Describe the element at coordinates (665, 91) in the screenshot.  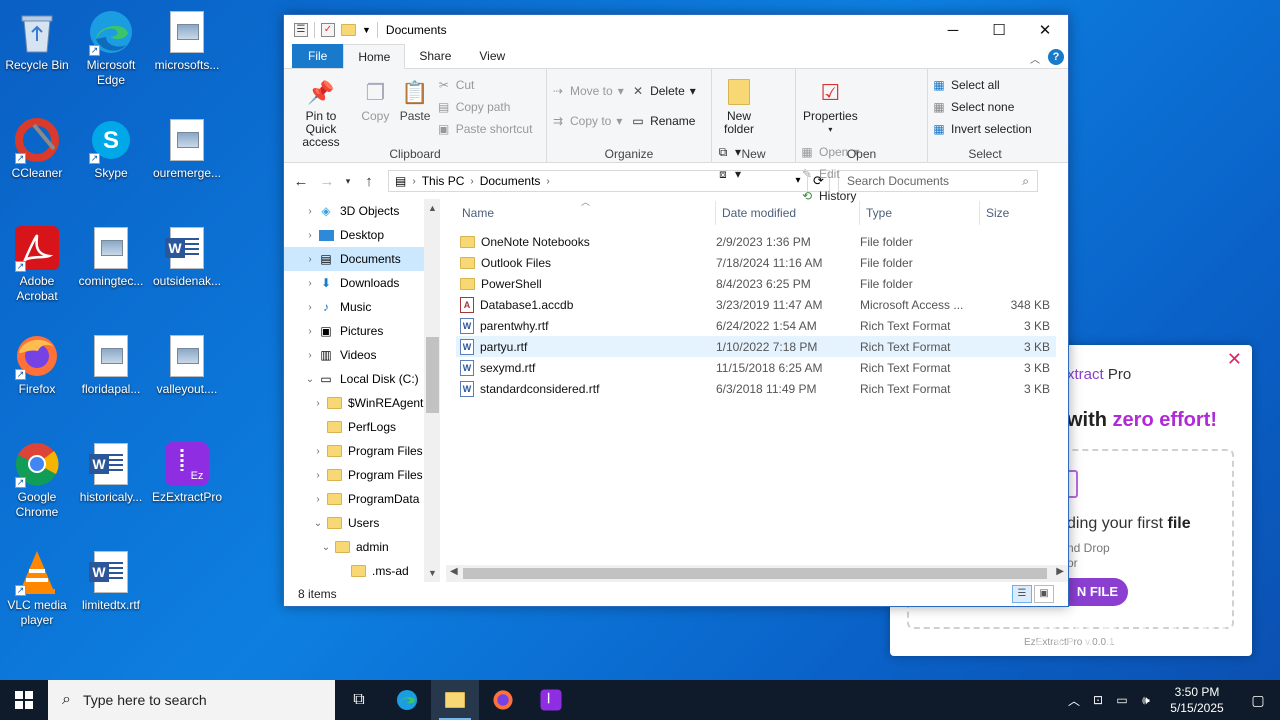
I see `delete-button: ✕ Delete ▾` at that location.